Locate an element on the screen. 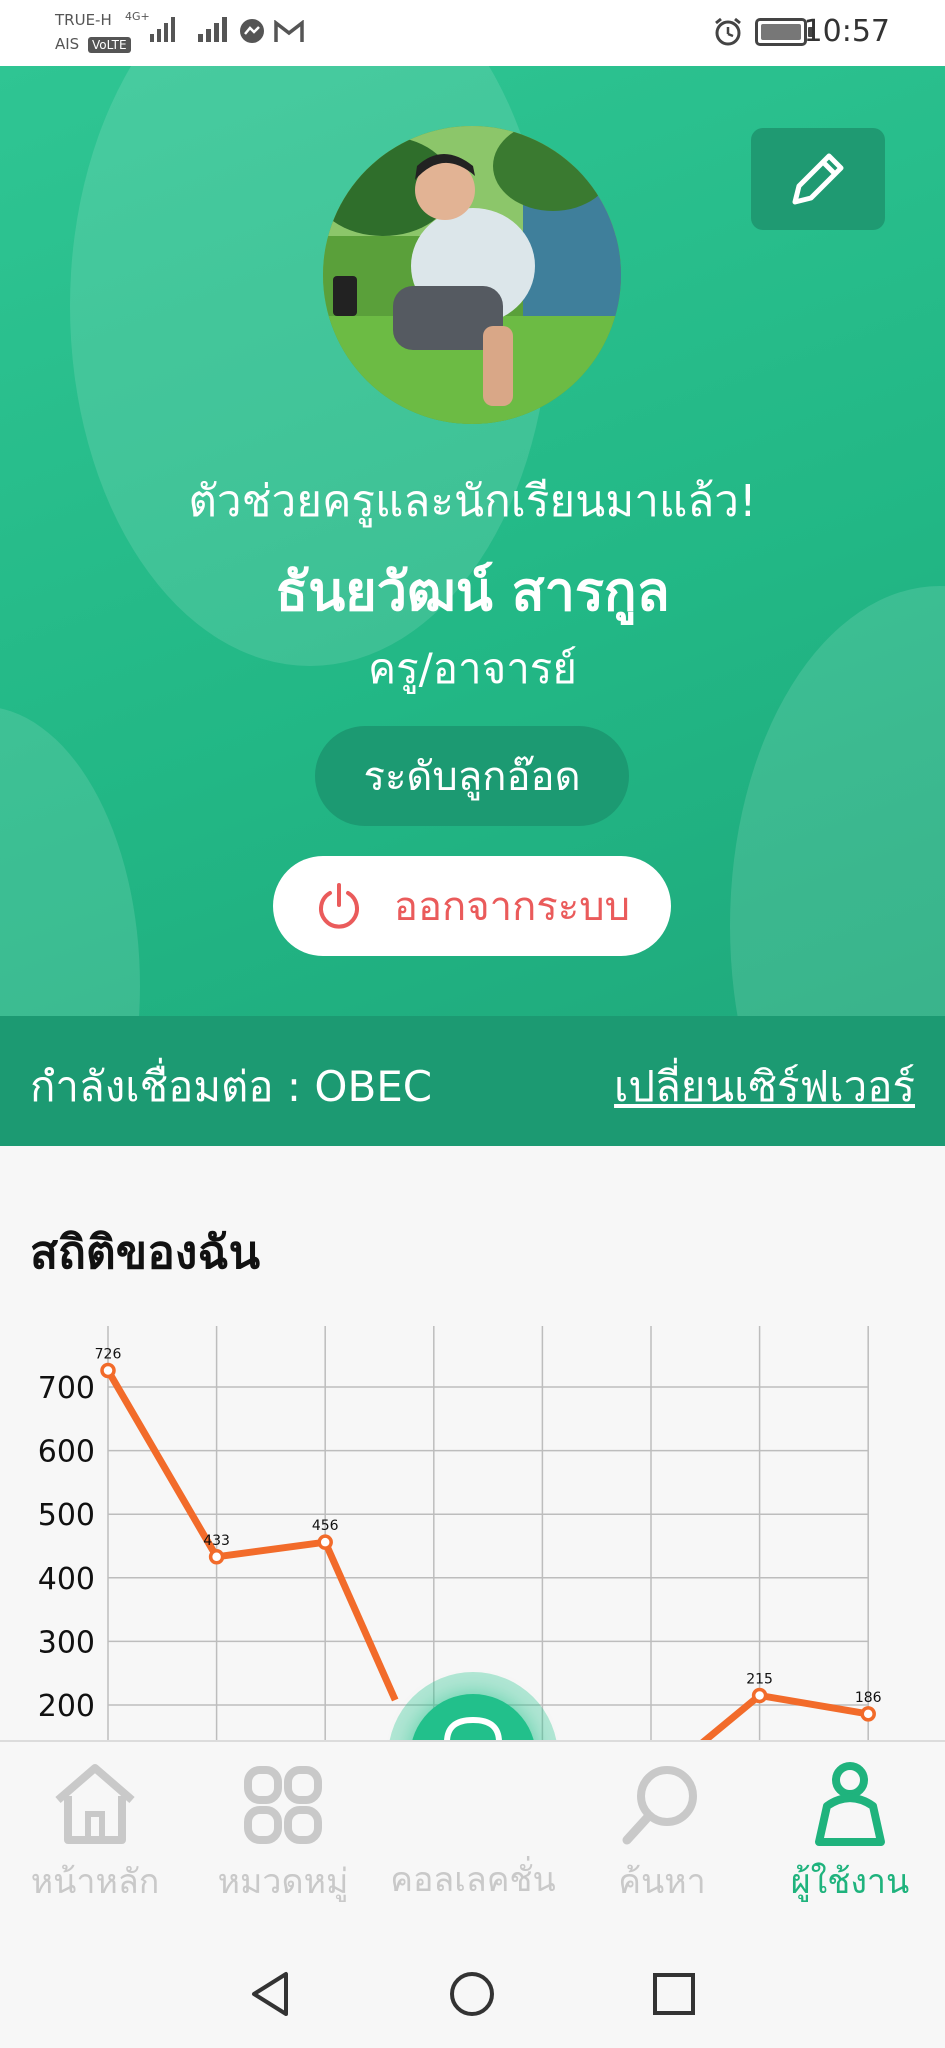  level-label: ระดับลูกอ๊อด is located at coordinates (472, 777).